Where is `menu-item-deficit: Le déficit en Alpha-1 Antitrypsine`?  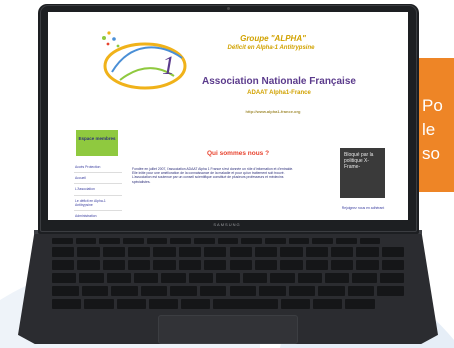
menu-item-deficit: Le déficit en Alpha-1 Antitrypsine is located at coordinates (98, 204).